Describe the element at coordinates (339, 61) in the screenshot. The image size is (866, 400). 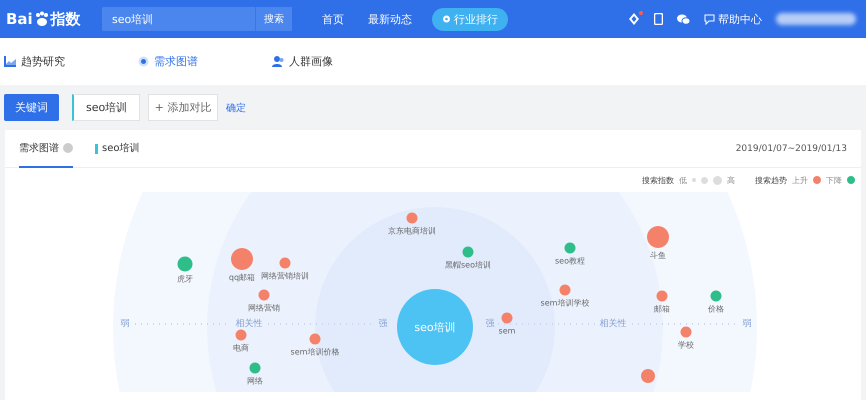
I see `section-tab: 人群画像` at that location.